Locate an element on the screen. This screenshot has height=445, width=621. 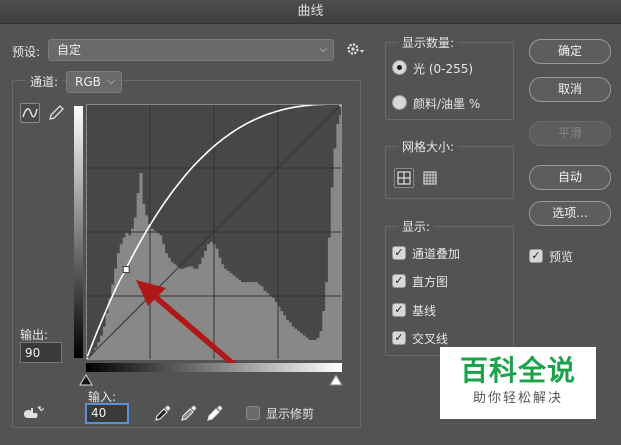
output-field: 90 is located at coordinates (41, 352).